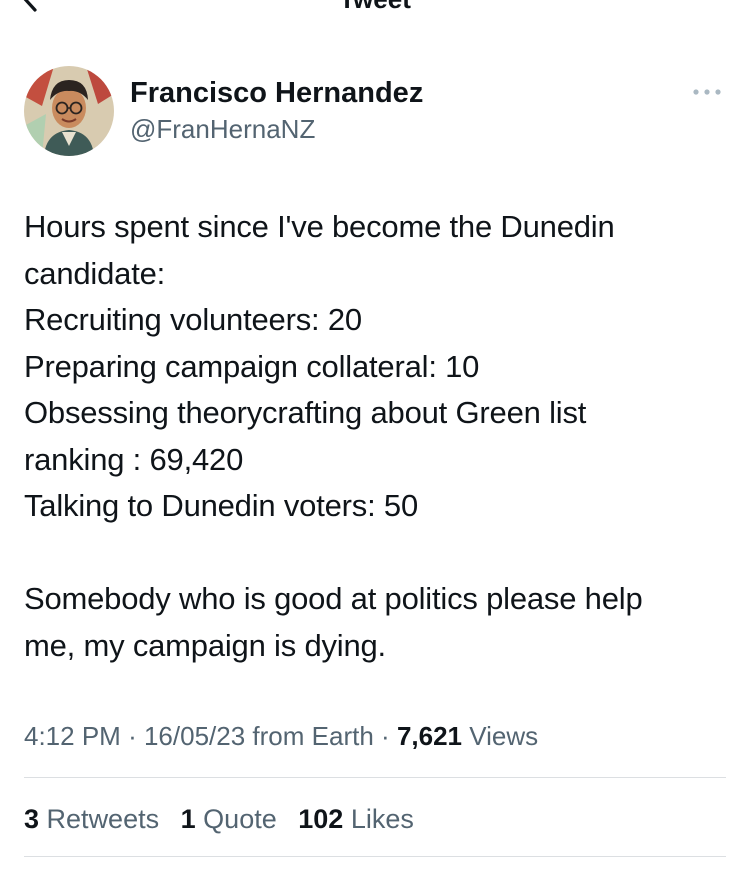  I want to click on more-options-button, so click(707, 92).